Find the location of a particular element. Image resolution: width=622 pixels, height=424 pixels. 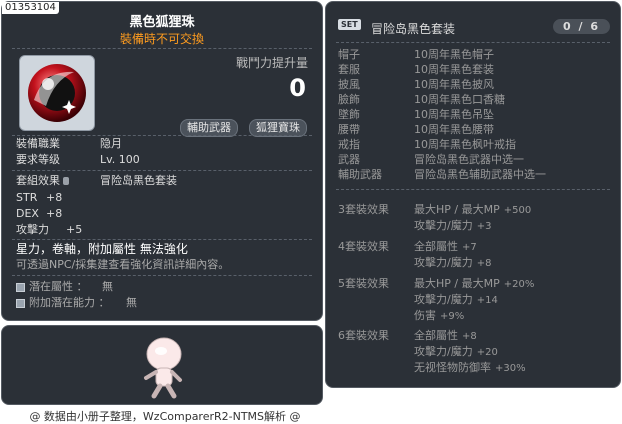

set-effect-label: 6套裝效果 is located at coordinates (363, 335).